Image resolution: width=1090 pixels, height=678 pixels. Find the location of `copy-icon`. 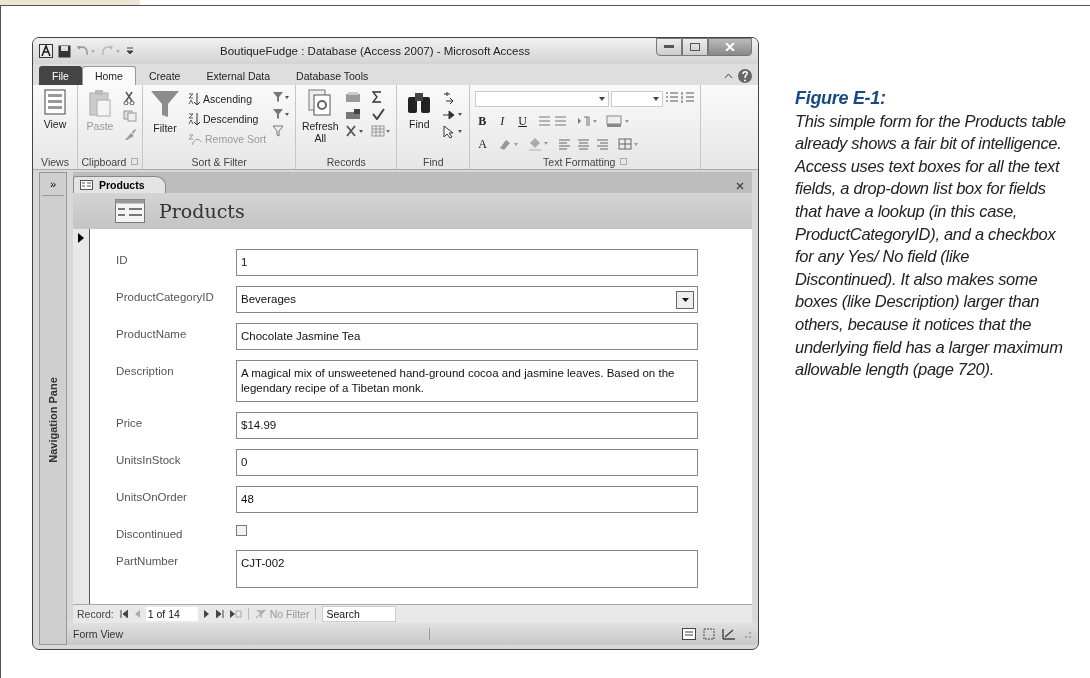

copy-icon is located at coordinates (130, 116).